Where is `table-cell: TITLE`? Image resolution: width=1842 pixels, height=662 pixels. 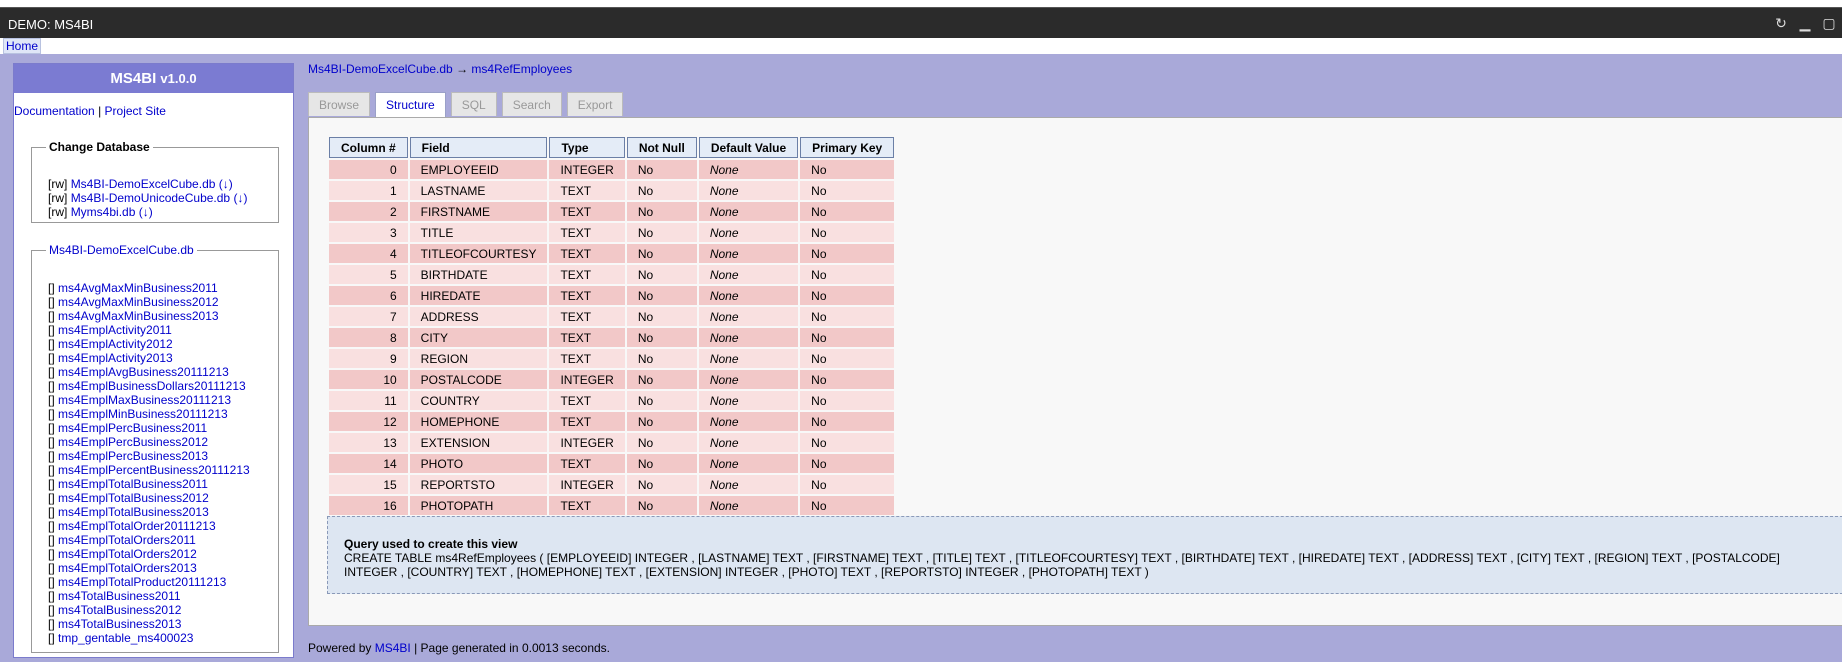
table-cell: TITLE is located at coordinates (478, 232).